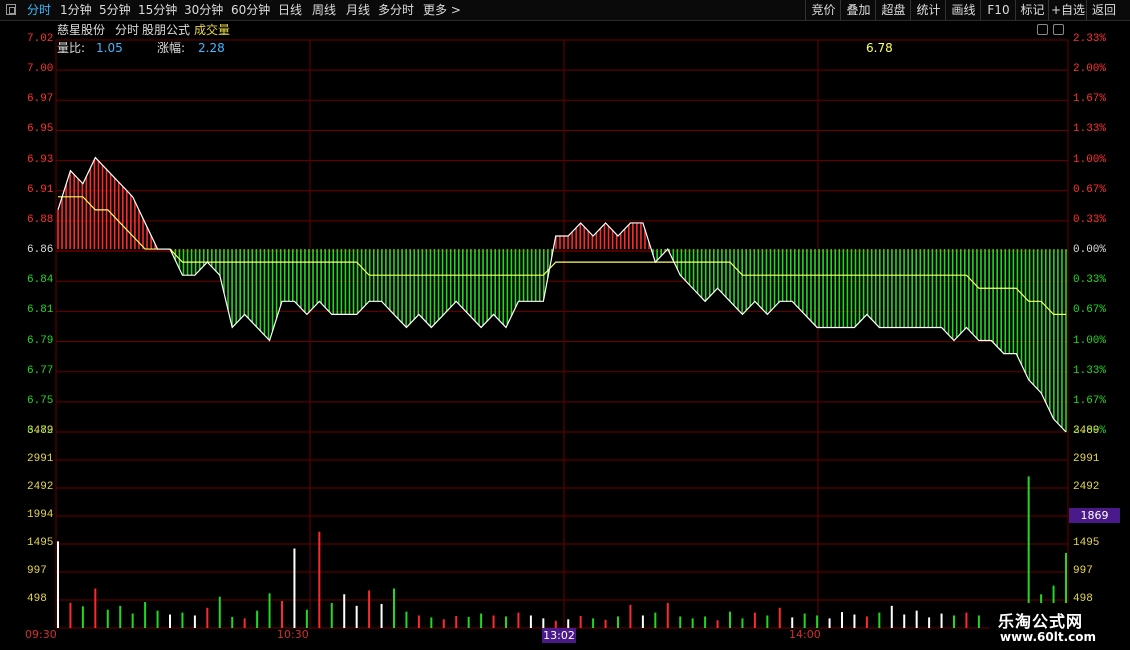 This screenshot has height=650, width=1130. Describe the element at coordinates (805, 634) in the screenshot. I see `time-label-1400: 14:00` at that location.